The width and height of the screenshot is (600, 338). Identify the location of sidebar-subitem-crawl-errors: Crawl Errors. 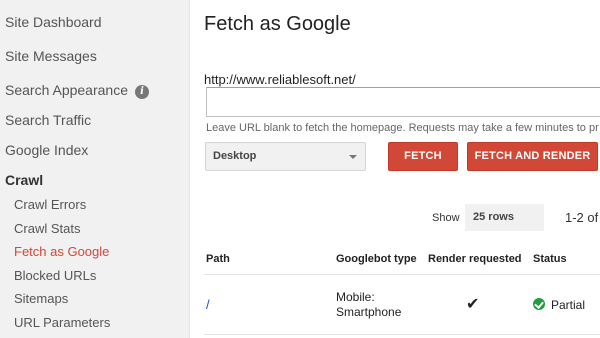
(50, 204).